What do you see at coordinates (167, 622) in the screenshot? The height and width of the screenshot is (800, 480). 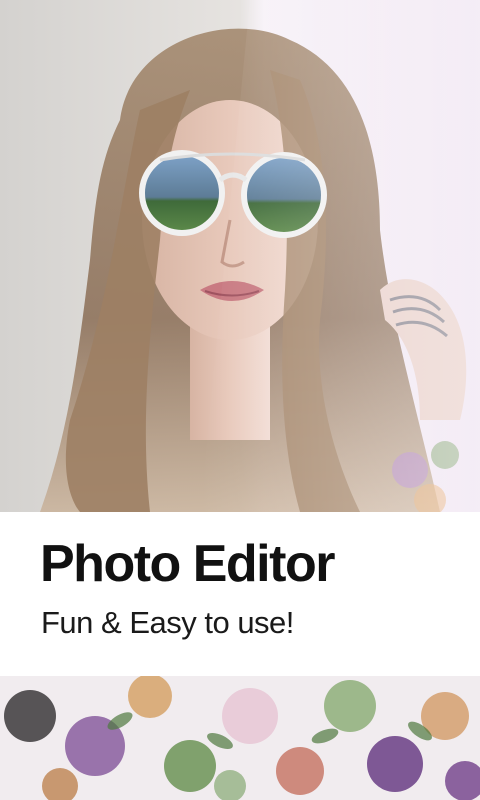 I see `app-subtitle: Fun & Easy to use!` at bounding box center [167, 622].